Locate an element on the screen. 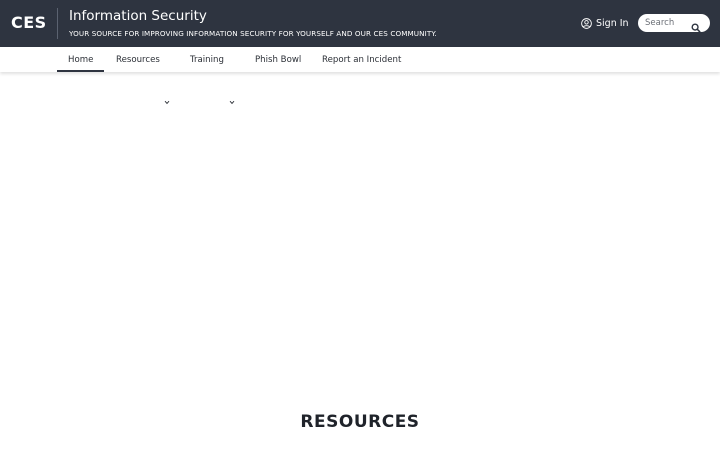  nav-item-report-incident: Report an Incident is located at coordinates (361, 59).